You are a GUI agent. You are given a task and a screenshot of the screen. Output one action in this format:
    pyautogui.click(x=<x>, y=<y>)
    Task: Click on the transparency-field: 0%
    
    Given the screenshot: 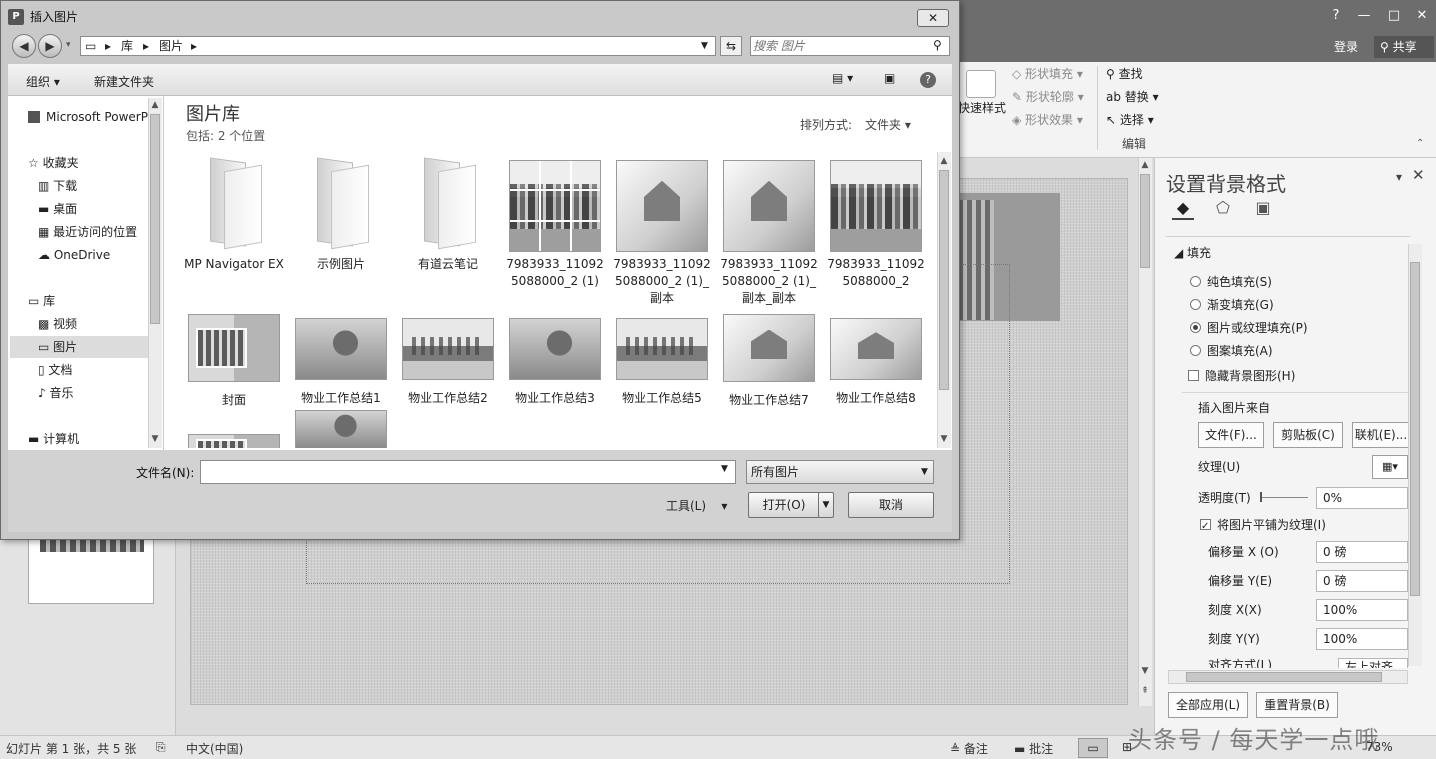 What is the action you would take?
    pyautogui.click(x=1362, y=498)
    